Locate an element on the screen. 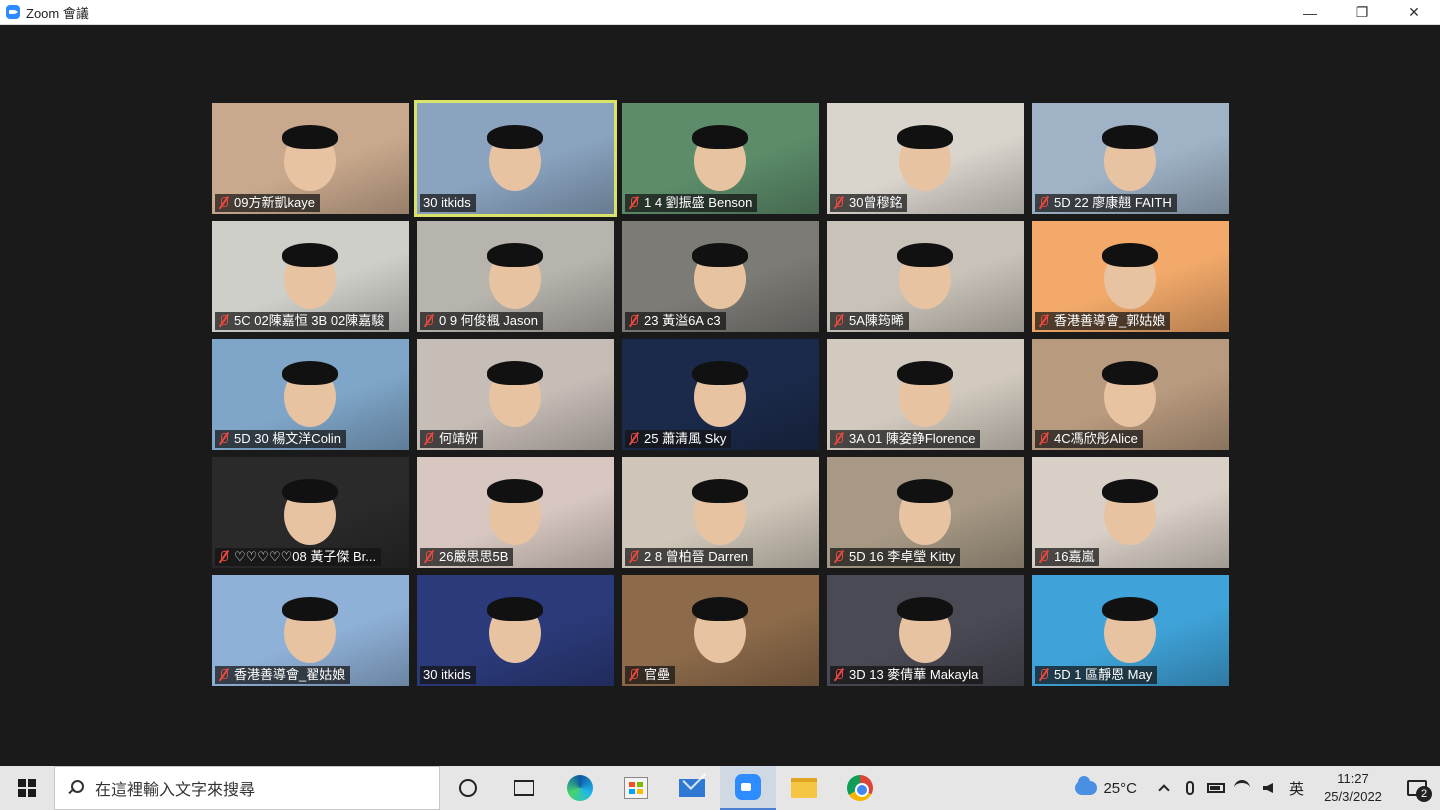 The image size is (1440, 810). participant-name-label: 09方新凱kaye is located at coordinates (267, 203).